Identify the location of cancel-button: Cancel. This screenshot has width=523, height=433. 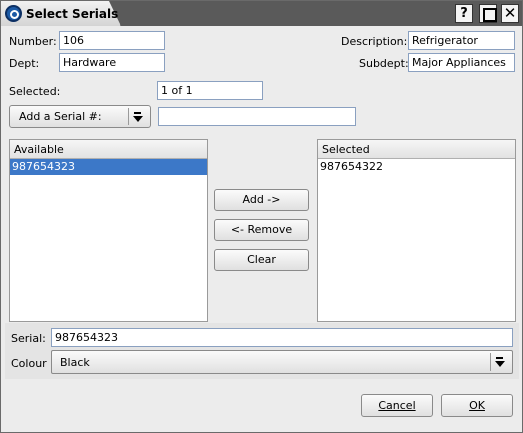
(397, 405).